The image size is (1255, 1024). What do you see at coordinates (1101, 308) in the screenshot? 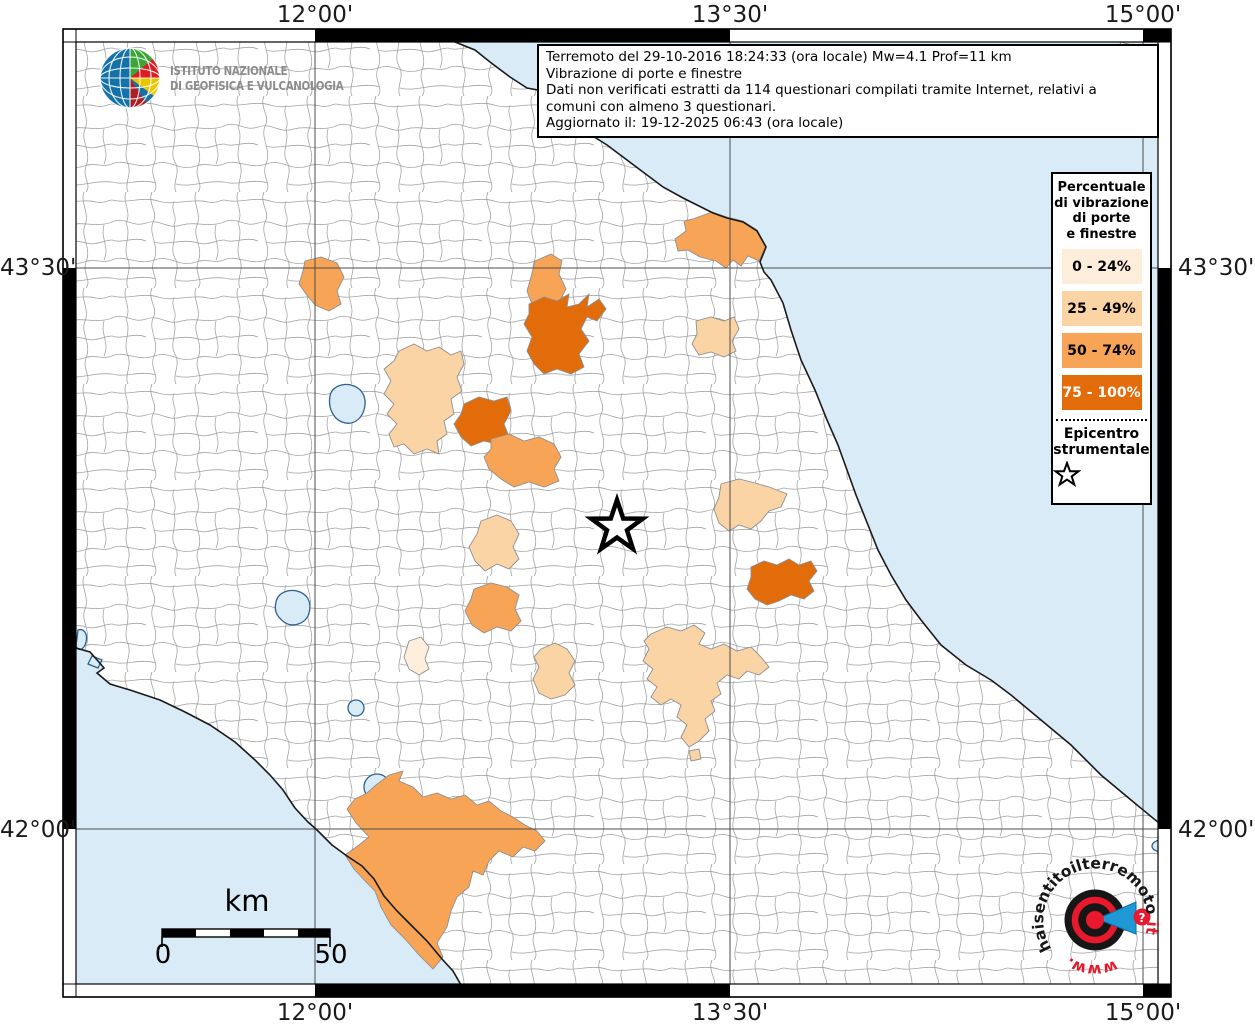
I see `legend-class-1: 25 - 49%` at bounding box center [1101, 308].